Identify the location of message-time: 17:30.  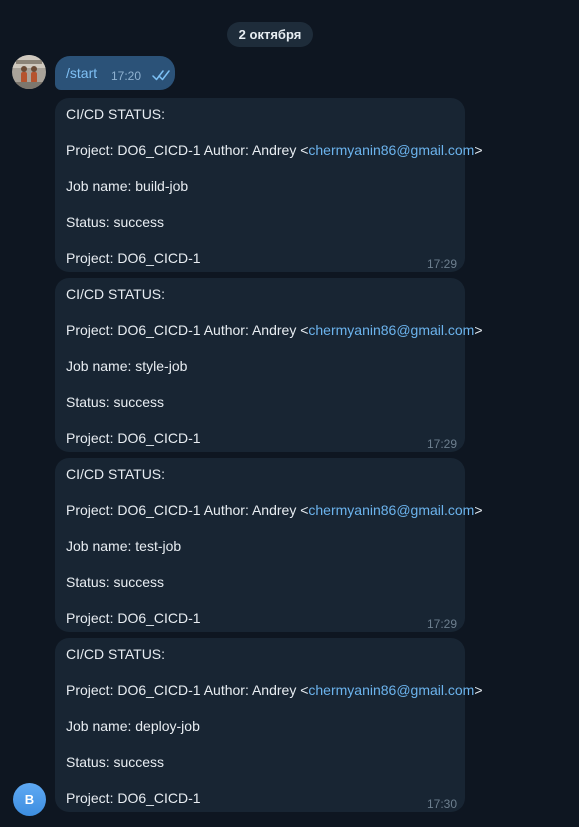
(441, 804).